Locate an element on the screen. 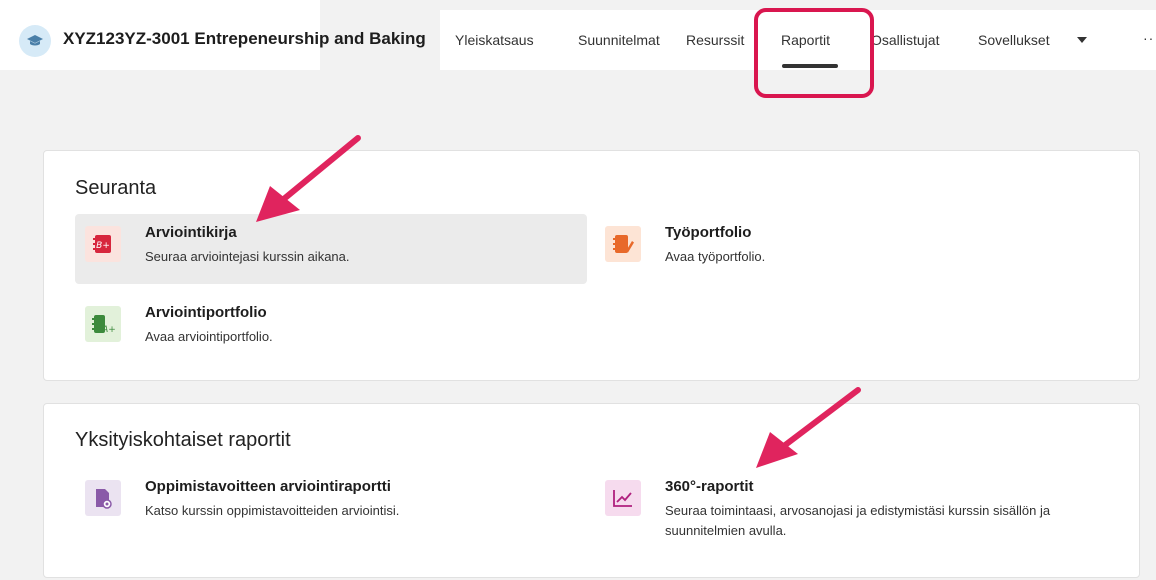 The image size is (1156, 580). tab-sovellukset: Sovellukset is located at coordinates (1014, 40).